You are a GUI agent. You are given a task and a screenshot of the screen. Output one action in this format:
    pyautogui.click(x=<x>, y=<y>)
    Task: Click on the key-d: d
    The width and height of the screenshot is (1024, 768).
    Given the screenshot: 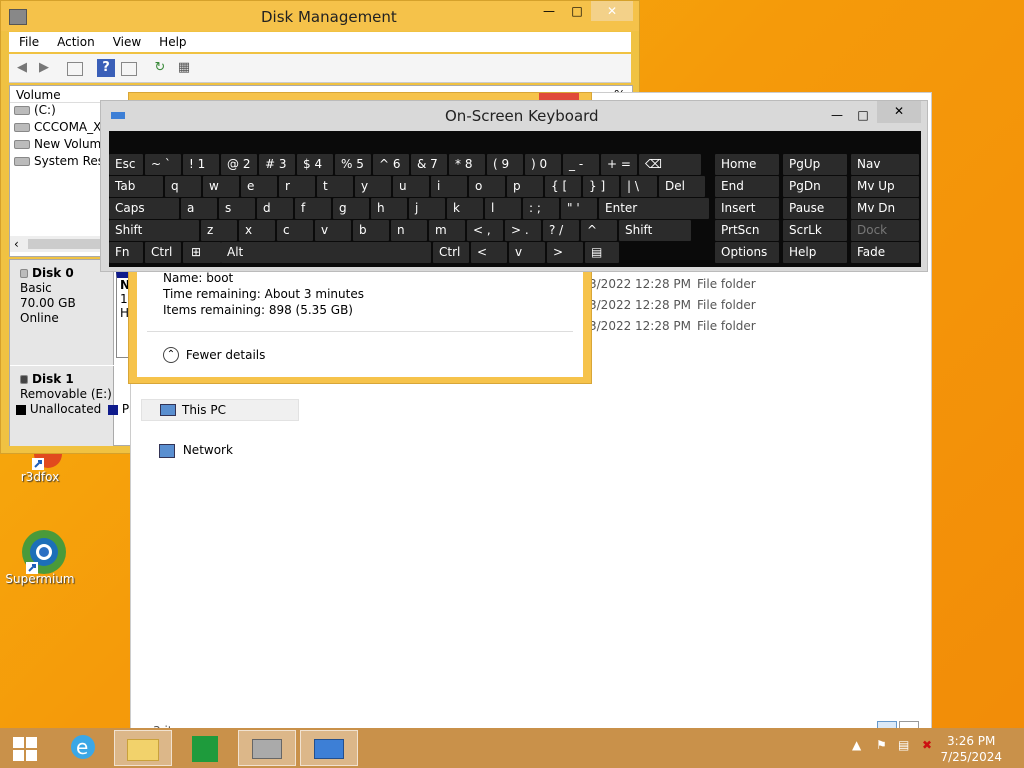 What is the action you would take?
    pyautogui.click(x=275, y=208)
    